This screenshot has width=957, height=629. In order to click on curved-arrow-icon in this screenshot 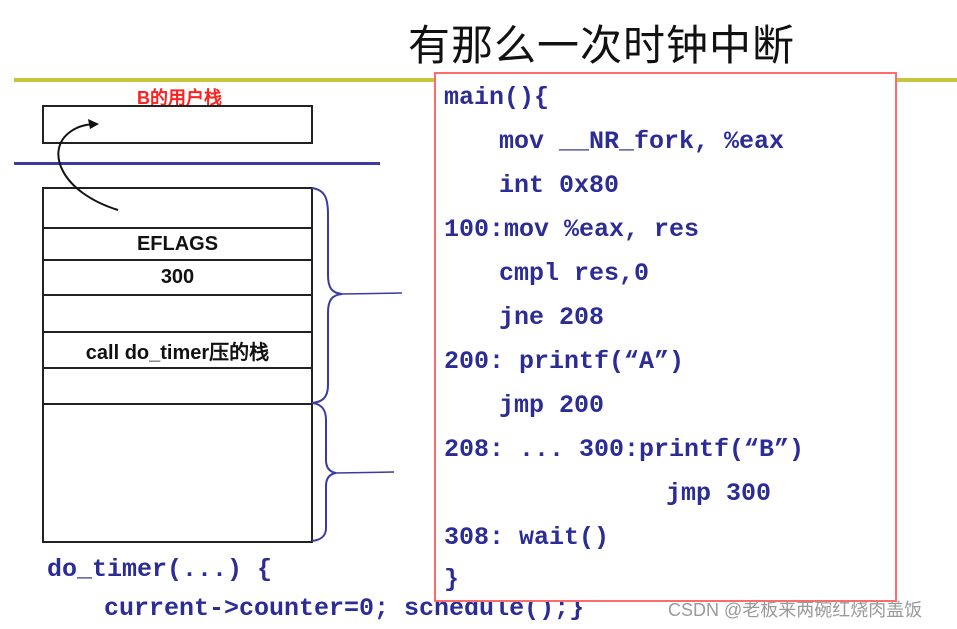, I will do `click(88, 167)`.